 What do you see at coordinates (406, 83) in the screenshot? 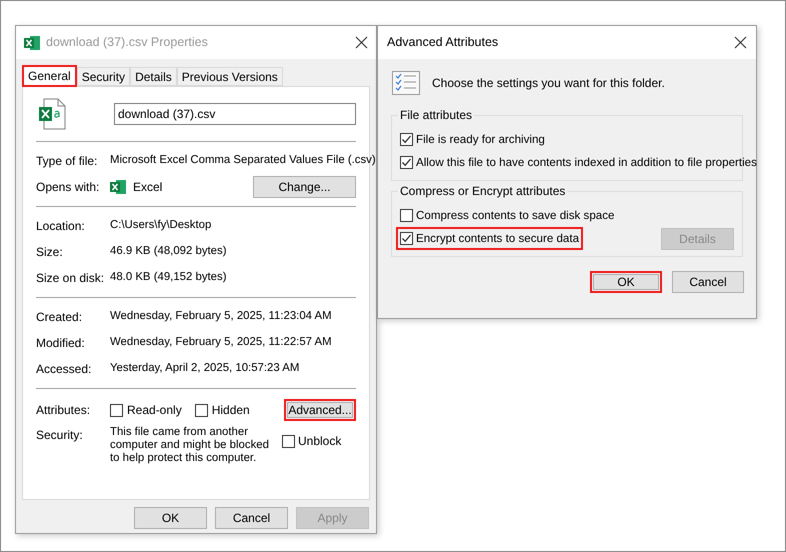
I see `checklist-icon` at bounding box center [406, 83].